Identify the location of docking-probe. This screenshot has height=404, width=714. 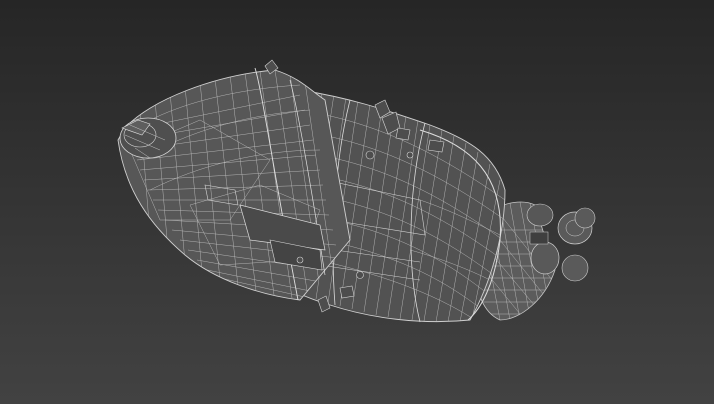
(148, 138).